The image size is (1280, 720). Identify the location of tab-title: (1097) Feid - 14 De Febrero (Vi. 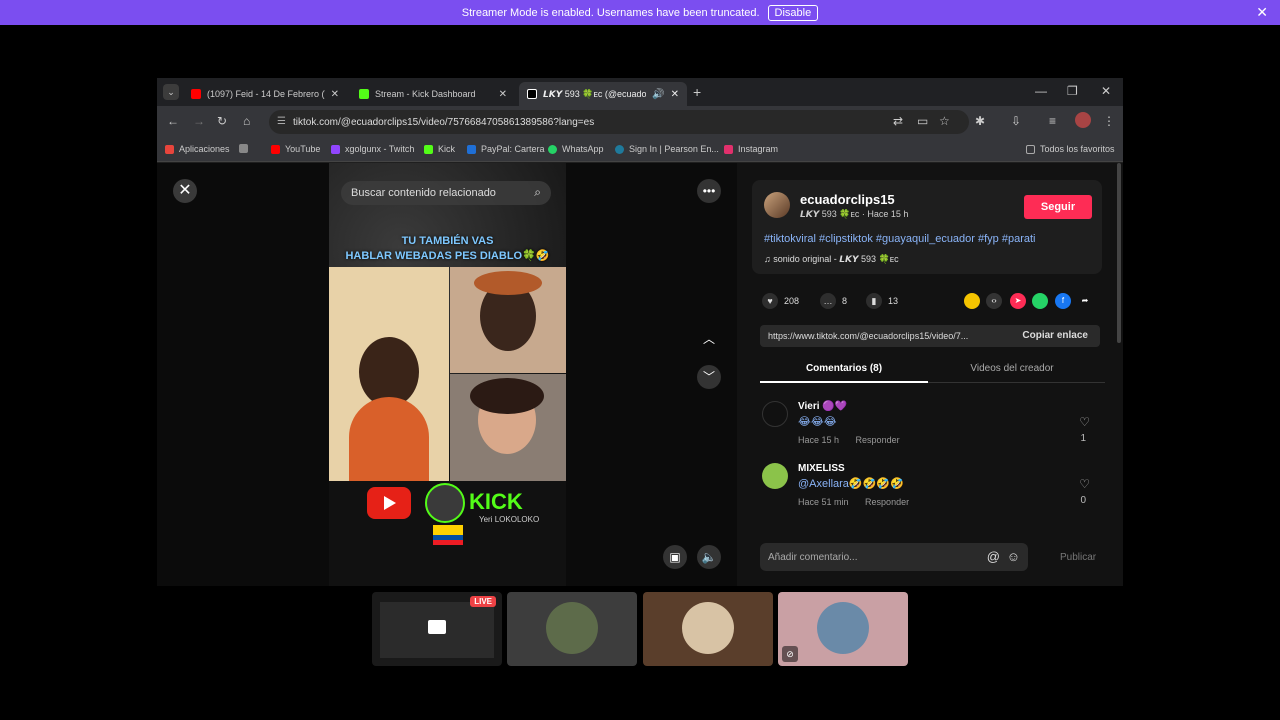
(266, 94).